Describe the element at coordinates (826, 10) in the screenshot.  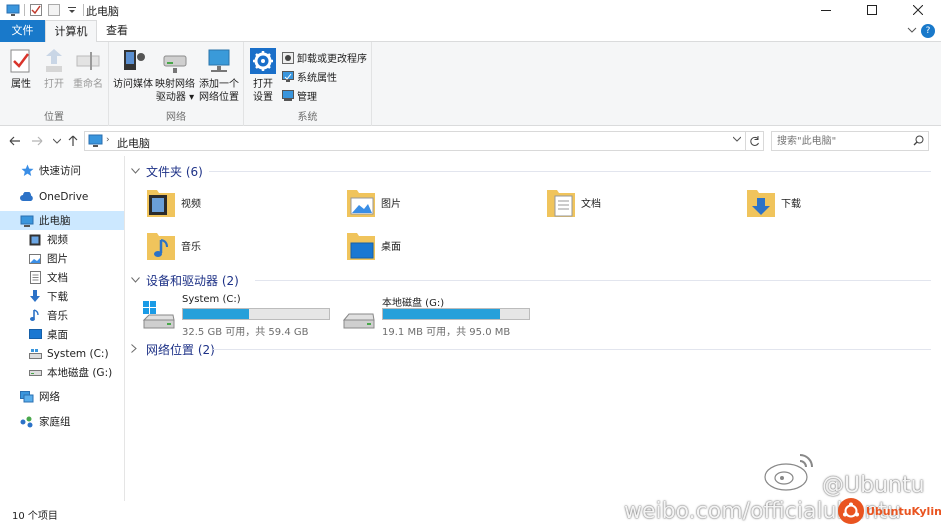
I see `minimize-button` at that location.